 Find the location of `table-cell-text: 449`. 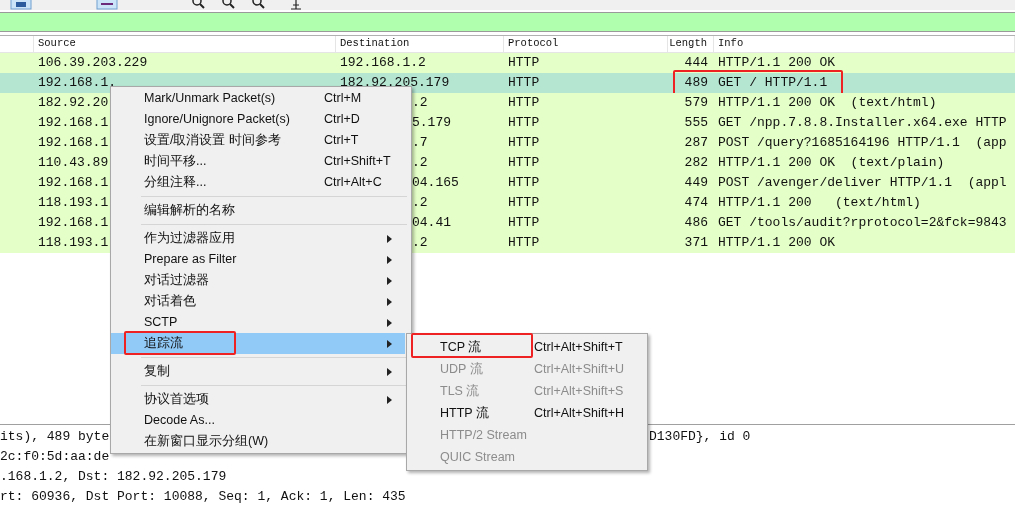

table-cell-text: 449 is located at coordinates (696, 183).